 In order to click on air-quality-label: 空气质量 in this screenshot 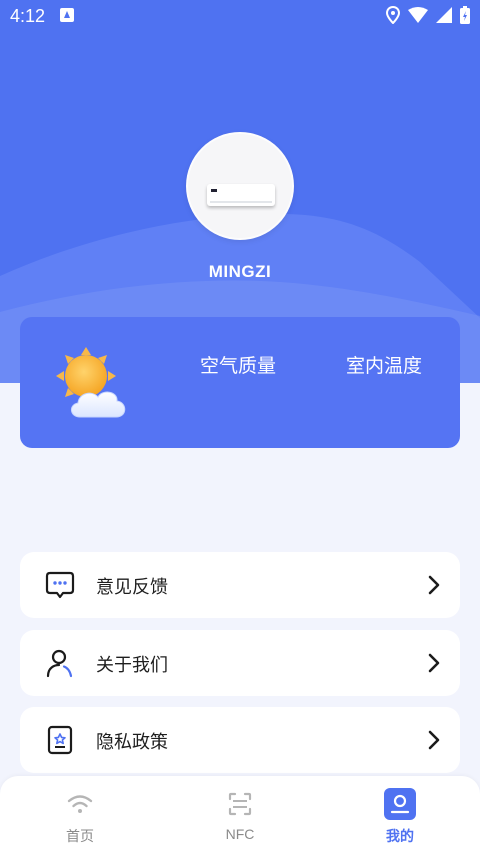, I will do `click(238, 366)`.